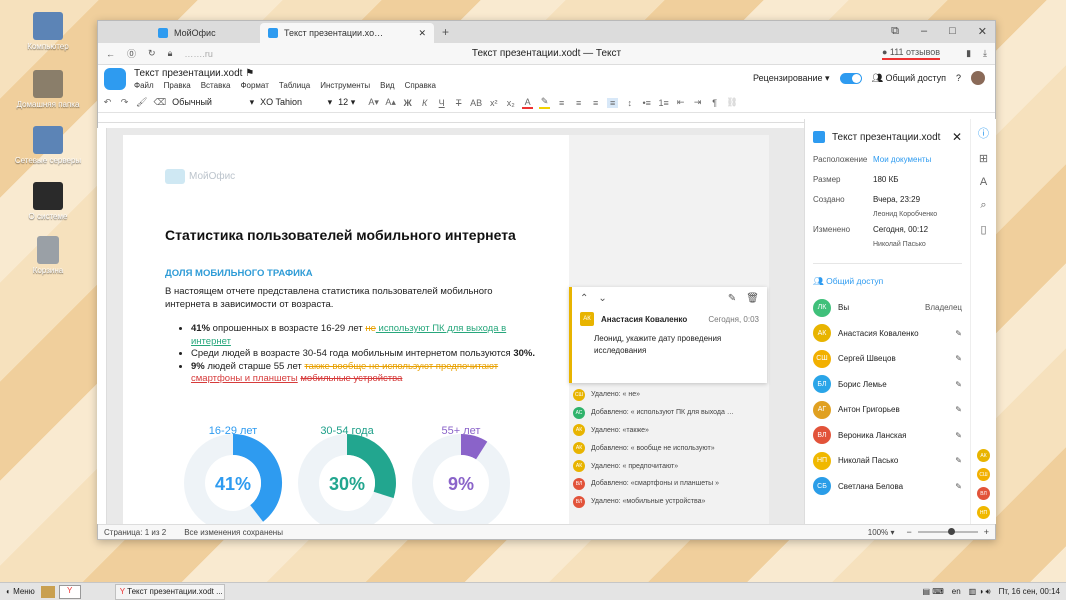 The height and width of the screenshot is (600, 1066). What do you see at coordinates (602, 298) in the screenshot?
I see `next-comment-icon: ⌄` at bounding box center [602, 298].